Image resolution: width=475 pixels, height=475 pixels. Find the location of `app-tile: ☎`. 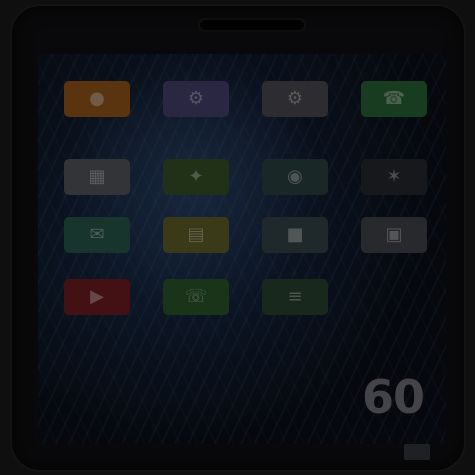

app-tile: ☎ is located at coordinates (394, 99).